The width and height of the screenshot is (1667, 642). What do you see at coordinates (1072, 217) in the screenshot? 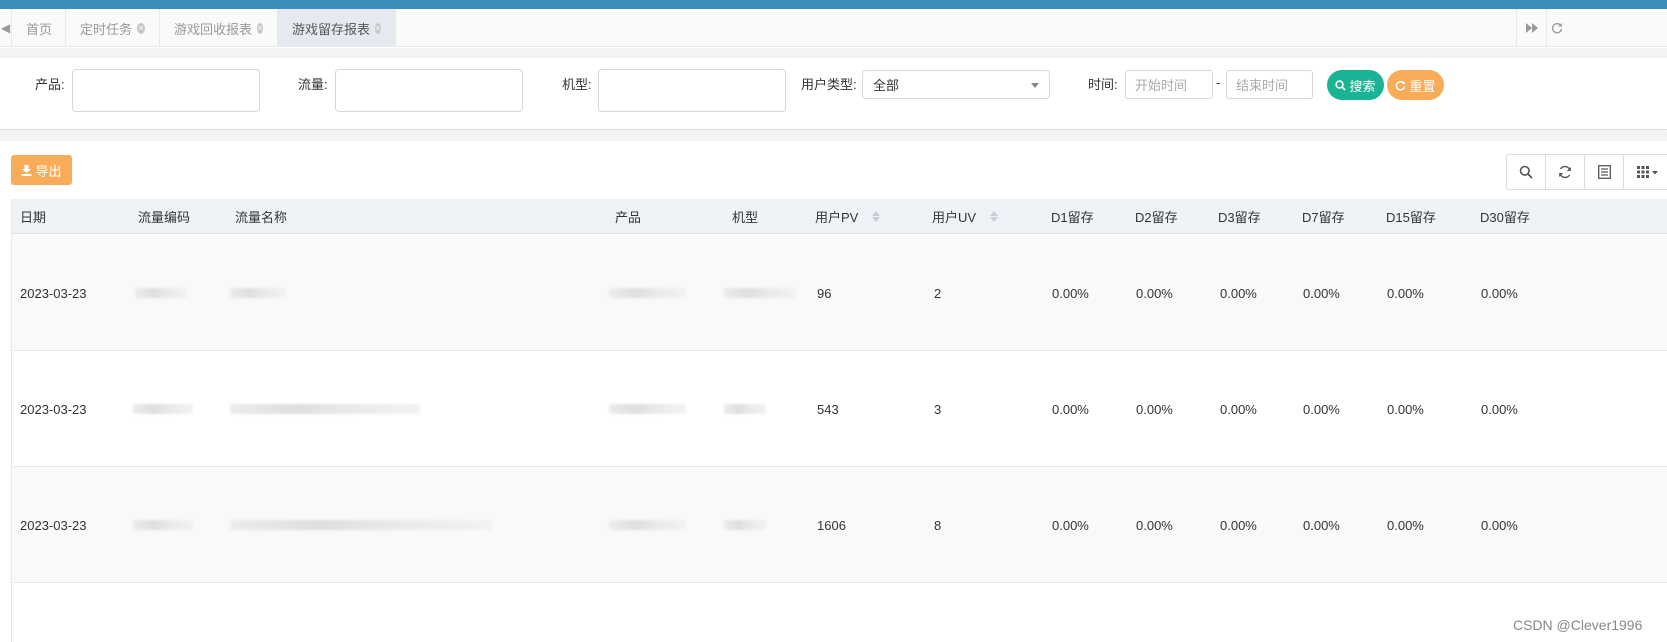
I see `column-header-d1: D1留存` at bounding box center [1072, 217].